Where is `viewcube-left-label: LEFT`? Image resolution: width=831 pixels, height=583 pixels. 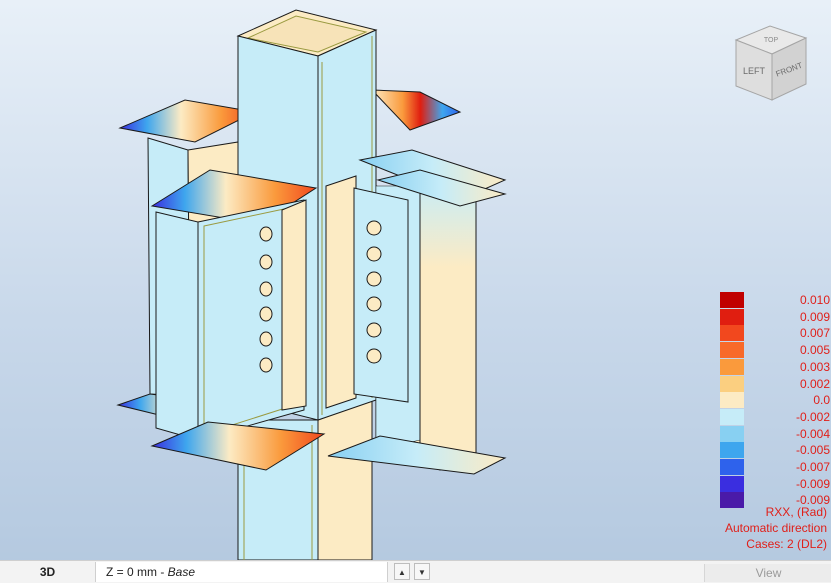 viewcube-left-label: LEFT is located at coordinates (754, 71).